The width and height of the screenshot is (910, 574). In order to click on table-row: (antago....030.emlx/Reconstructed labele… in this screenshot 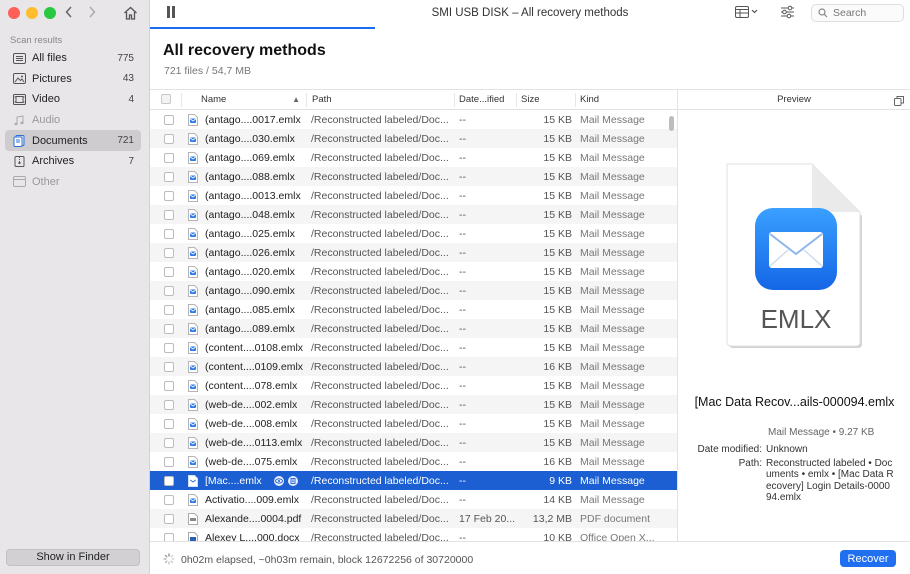, I will do `click(413, 138)`.